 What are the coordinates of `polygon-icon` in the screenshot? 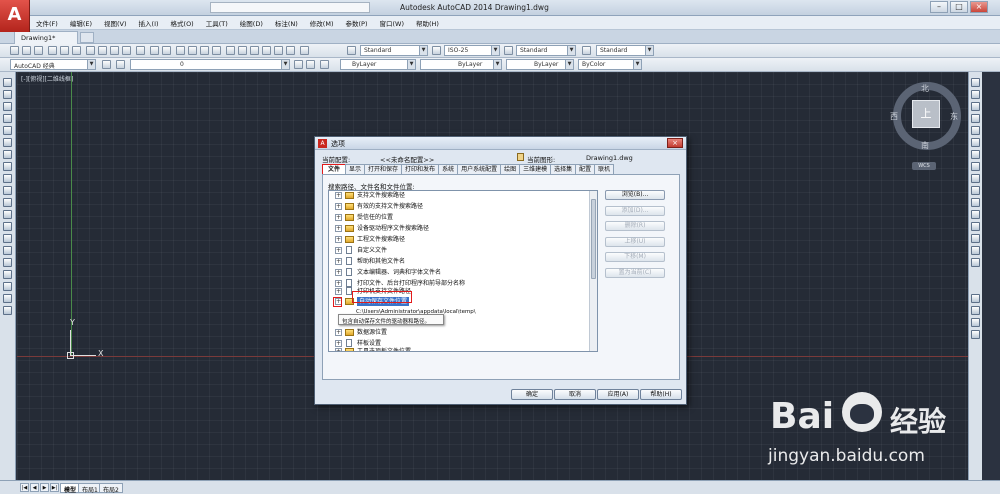 It's located at (7, 118).